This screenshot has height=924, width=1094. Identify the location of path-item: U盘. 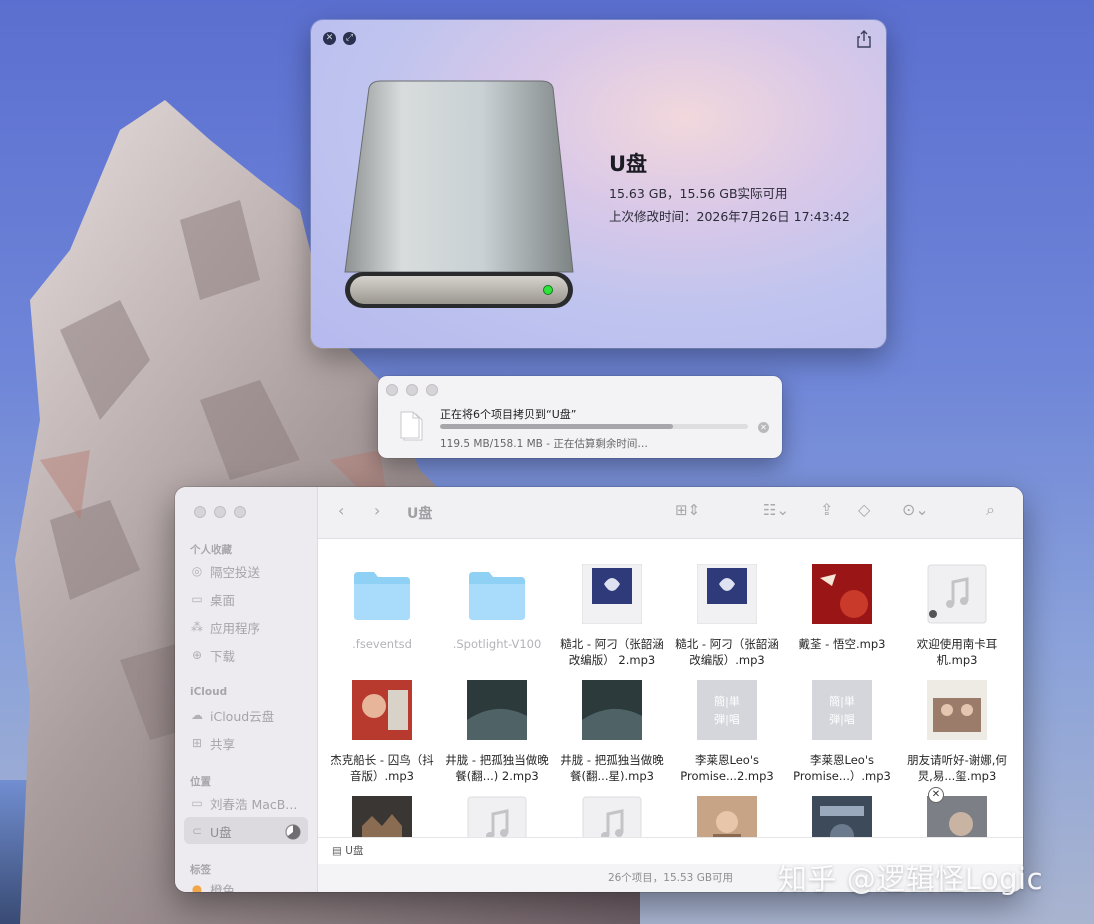
(354, 851).